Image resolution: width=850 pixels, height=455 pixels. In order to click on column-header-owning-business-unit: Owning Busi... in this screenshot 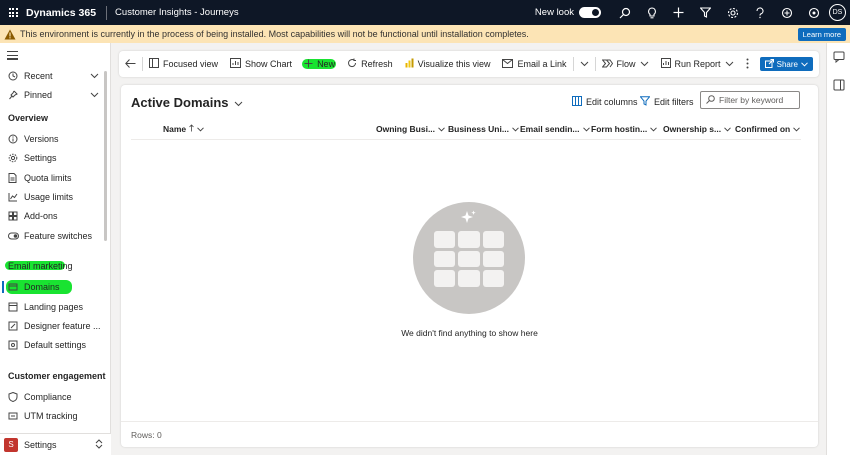, I will do `click(410, 129)`.